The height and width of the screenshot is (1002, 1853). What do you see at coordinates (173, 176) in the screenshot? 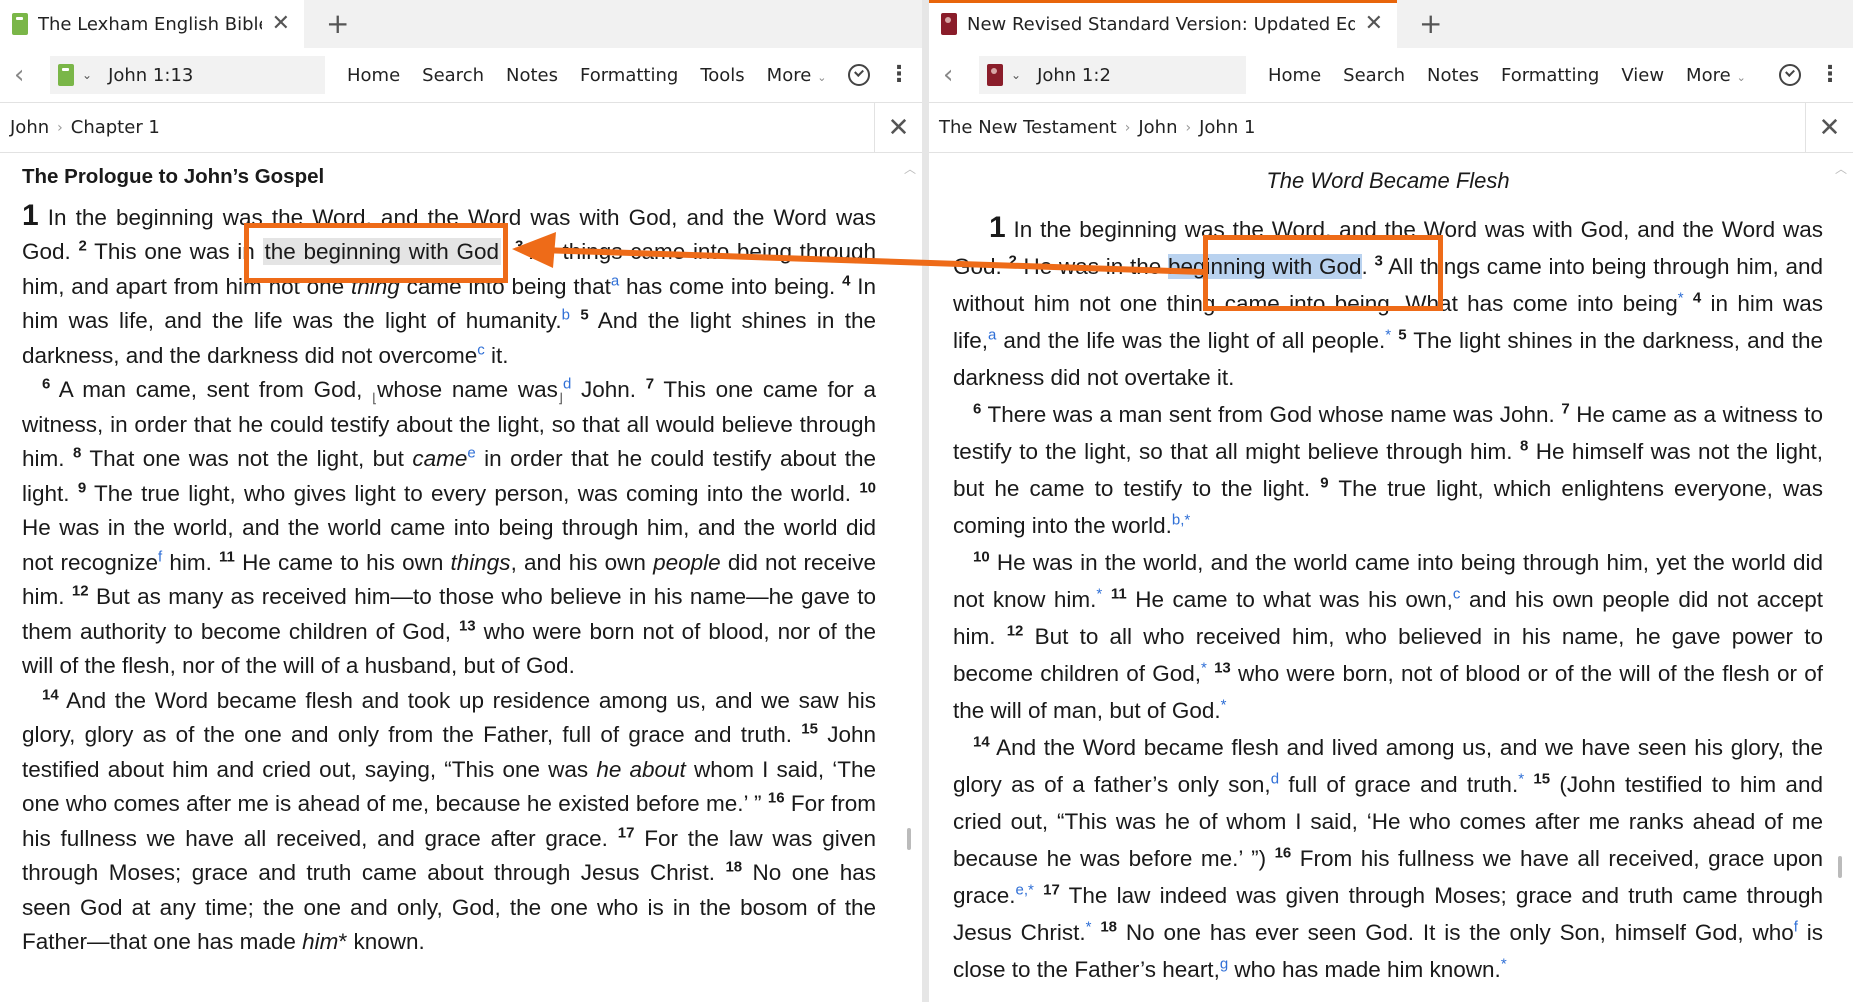
I see `section-heading: The Prologue to John’s Gospel` at bounding box center [173, 176].